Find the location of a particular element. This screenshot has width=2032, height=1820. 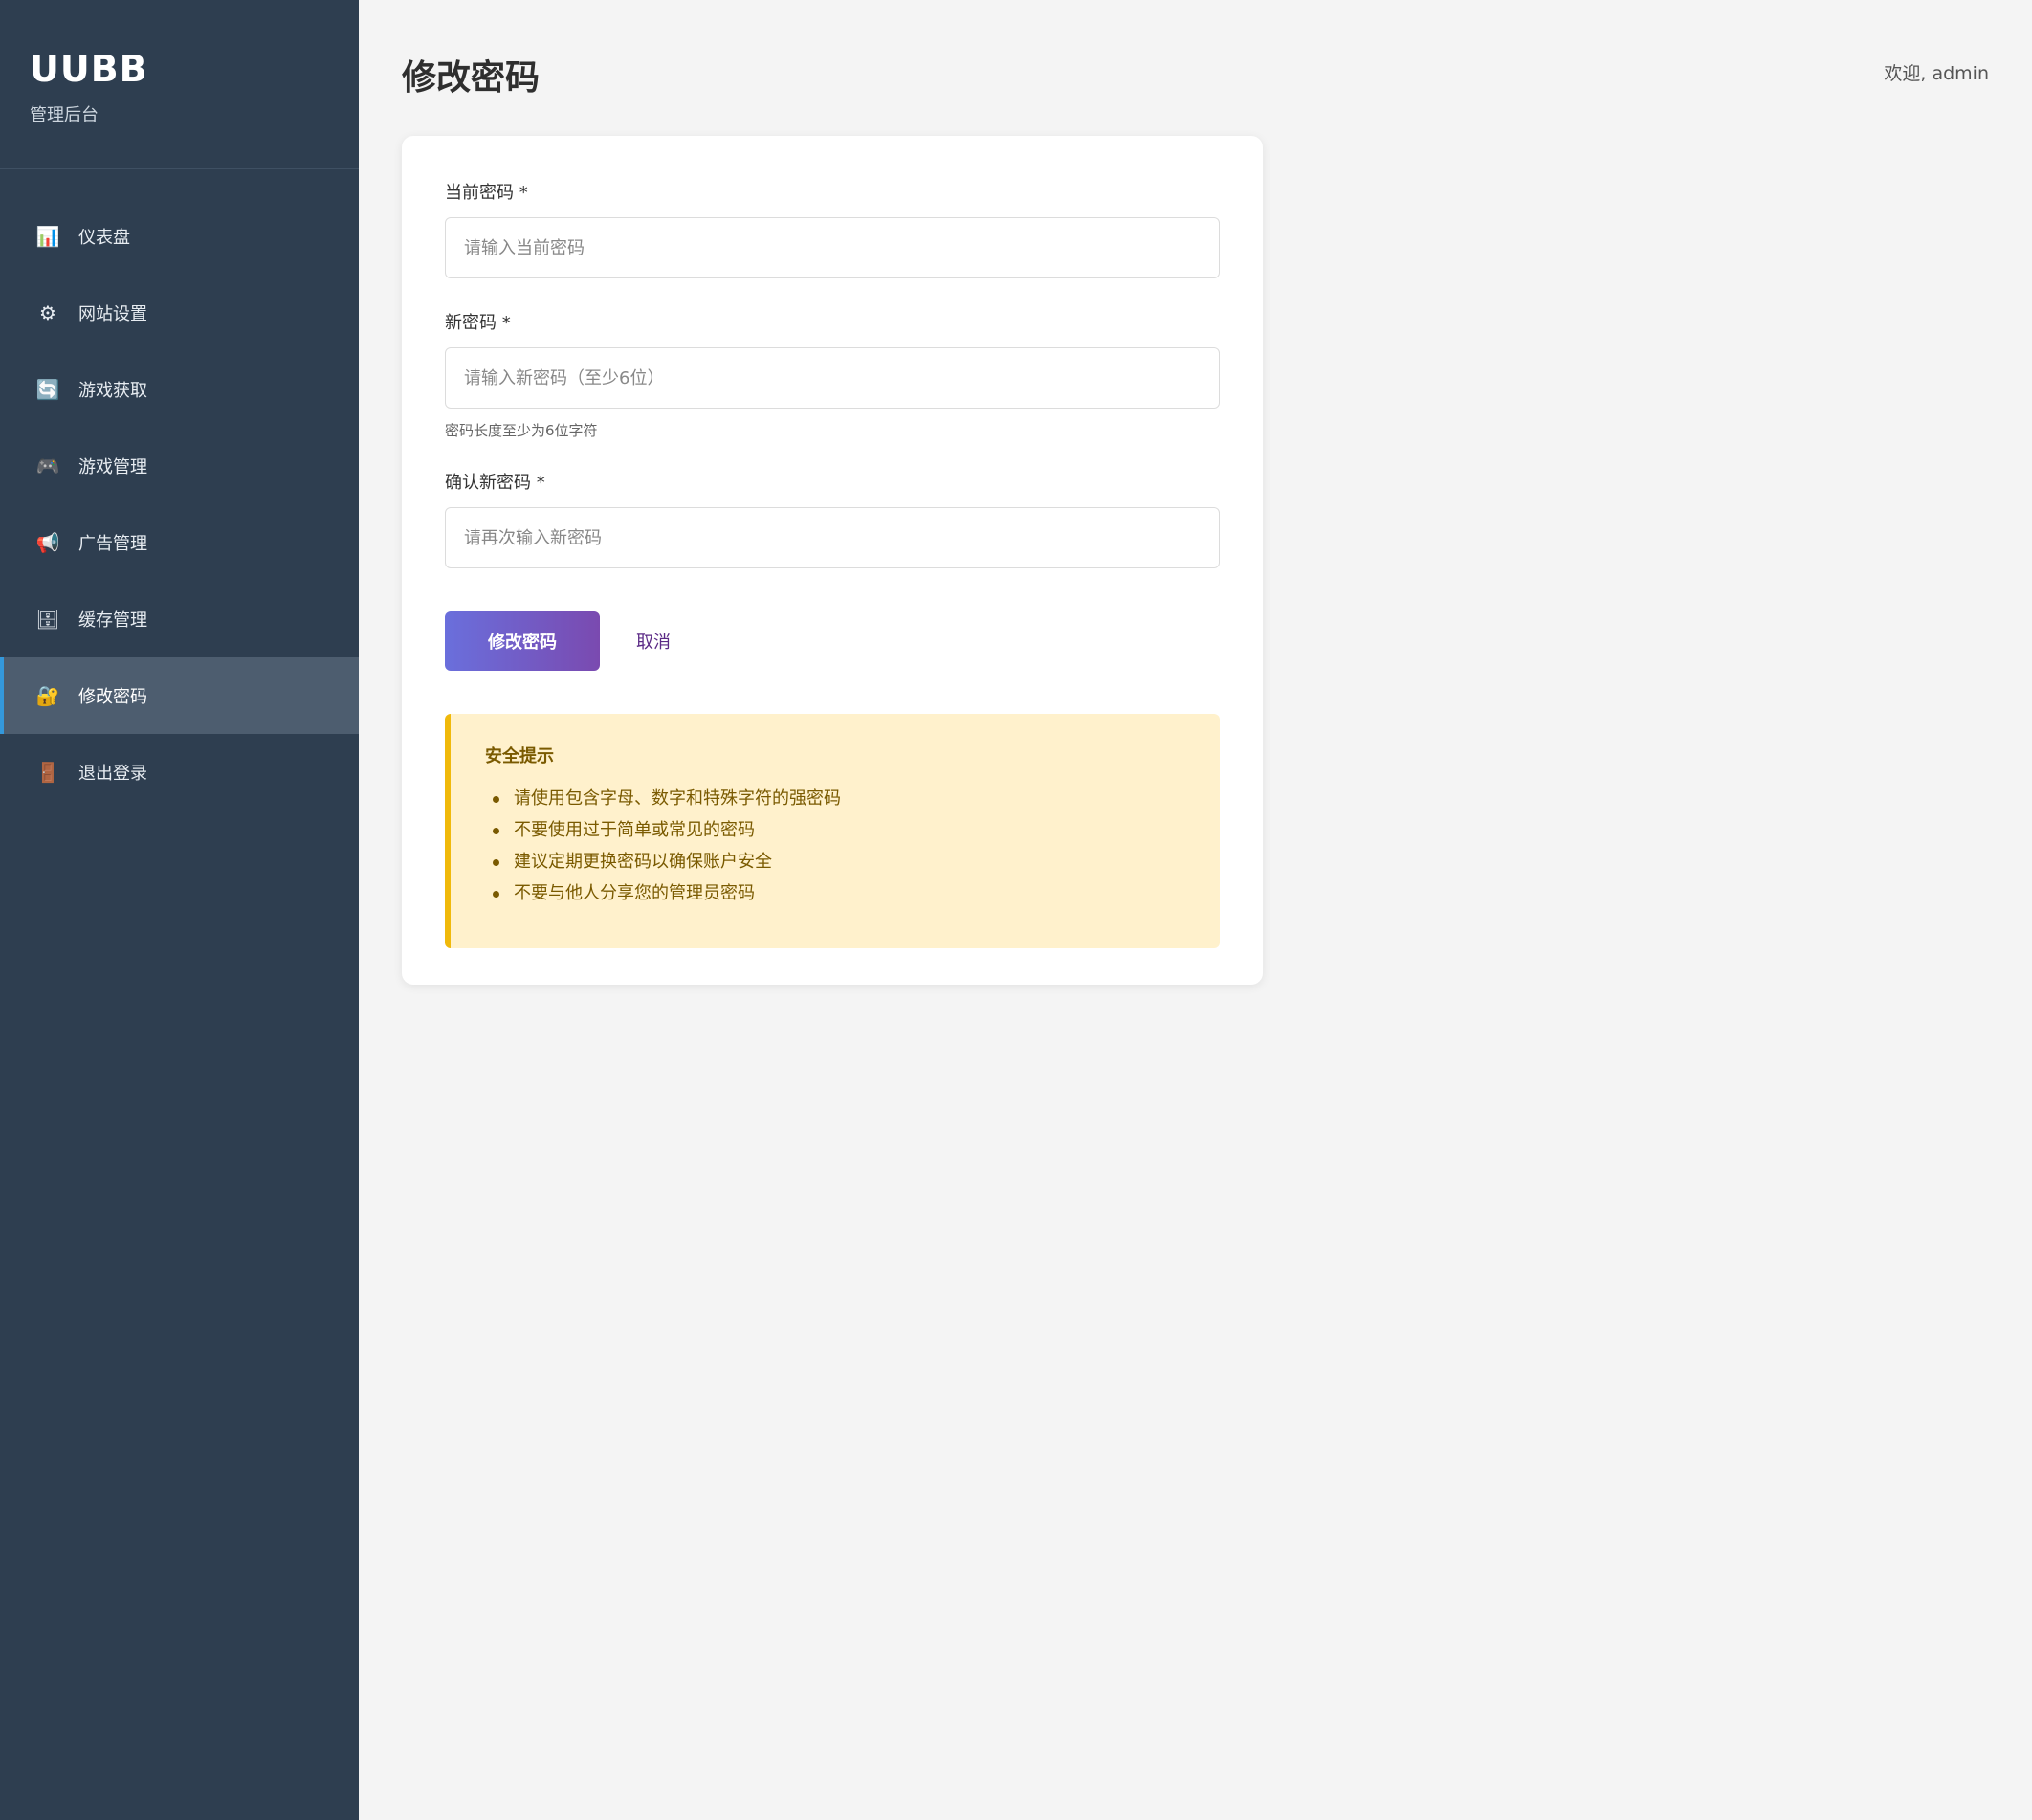

new-password-group: 新密码 * 密码长度至少为6位字符 is located at coordinates (832, 375).